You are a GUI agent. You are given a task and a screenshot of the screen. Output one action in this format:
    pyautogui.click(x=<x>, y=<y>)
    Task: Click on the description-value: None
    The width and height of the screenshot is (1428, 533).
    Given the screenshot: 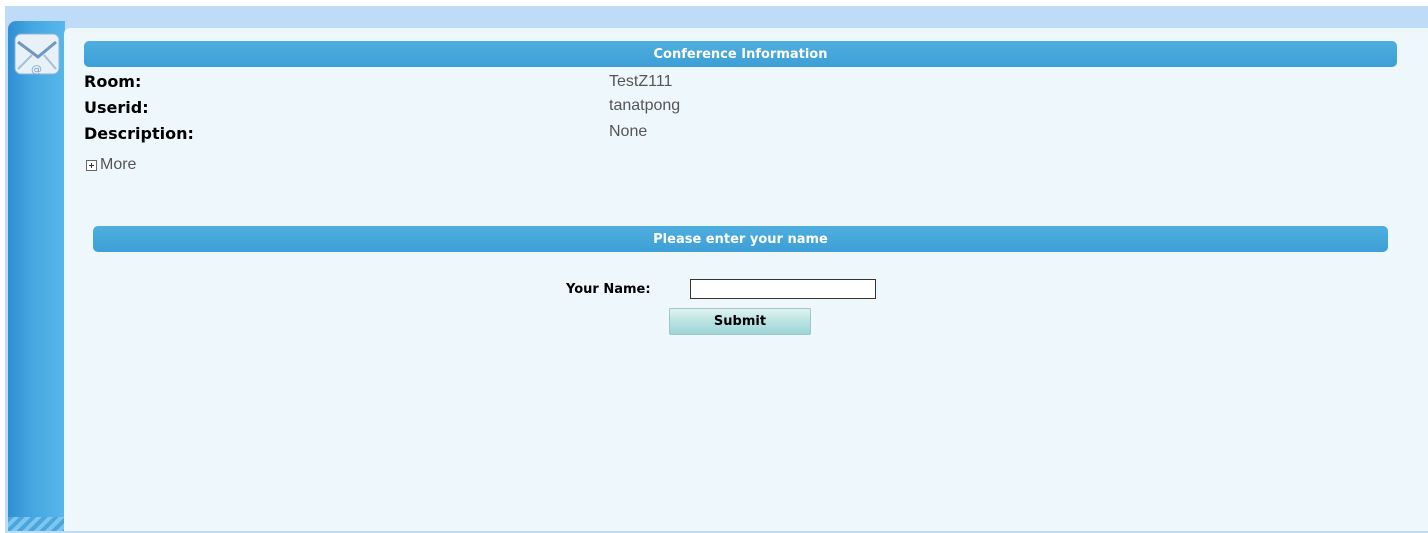 What is the action you would take?
    pyautogui.click(x=628, y=131)
    